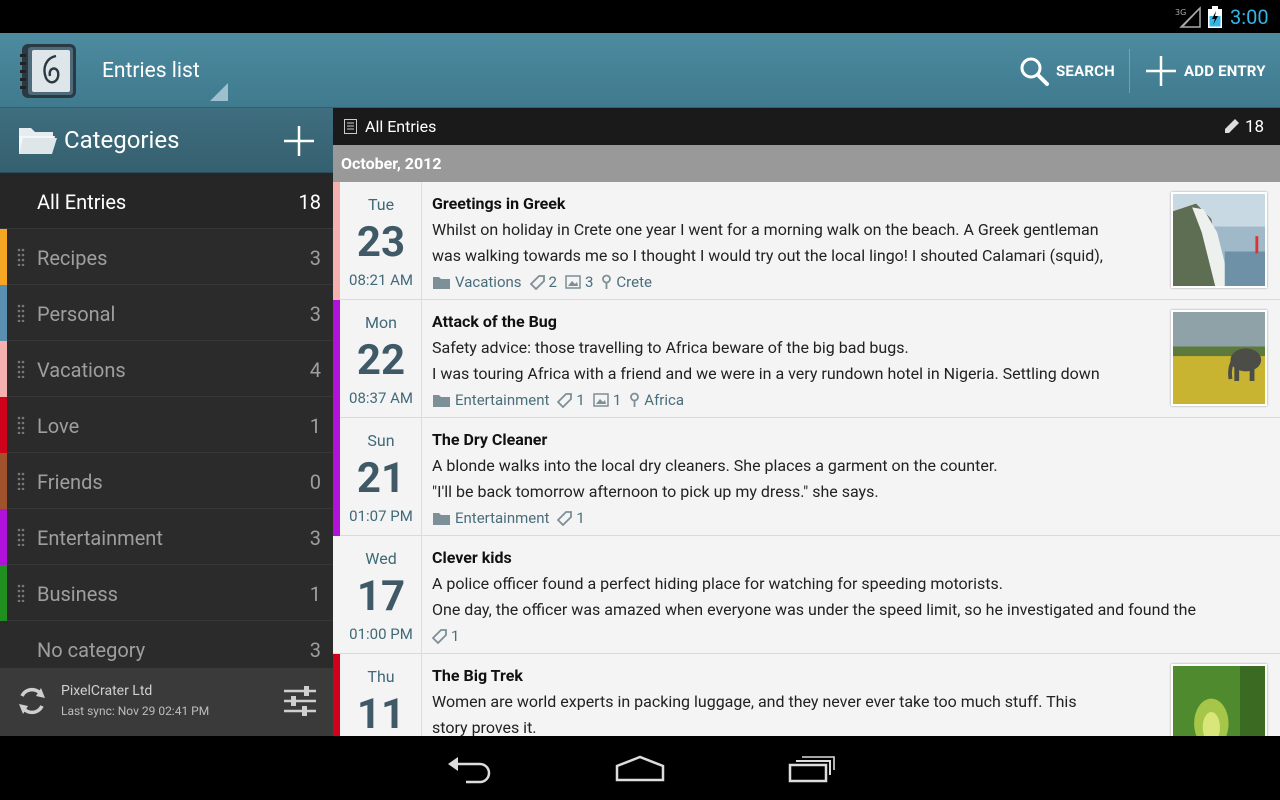  Describe the element at coordinates (315, 650) in the screenshot. I see `category-count: 3` at that location.